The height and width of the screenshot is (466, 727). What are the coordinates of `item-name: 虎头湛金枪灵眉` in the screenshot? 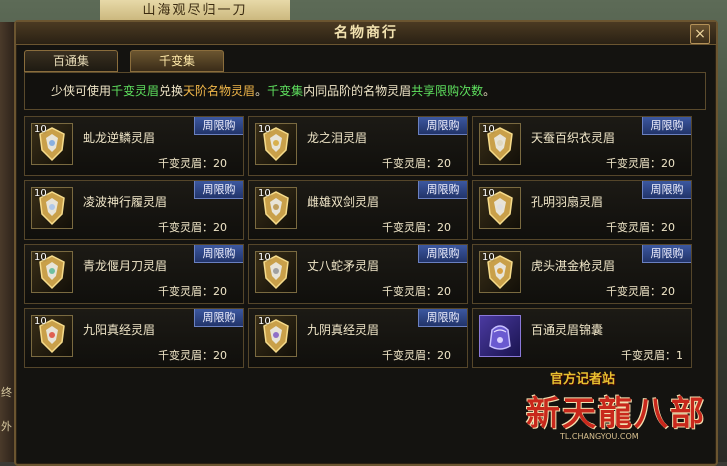 It's located at (573, 266).